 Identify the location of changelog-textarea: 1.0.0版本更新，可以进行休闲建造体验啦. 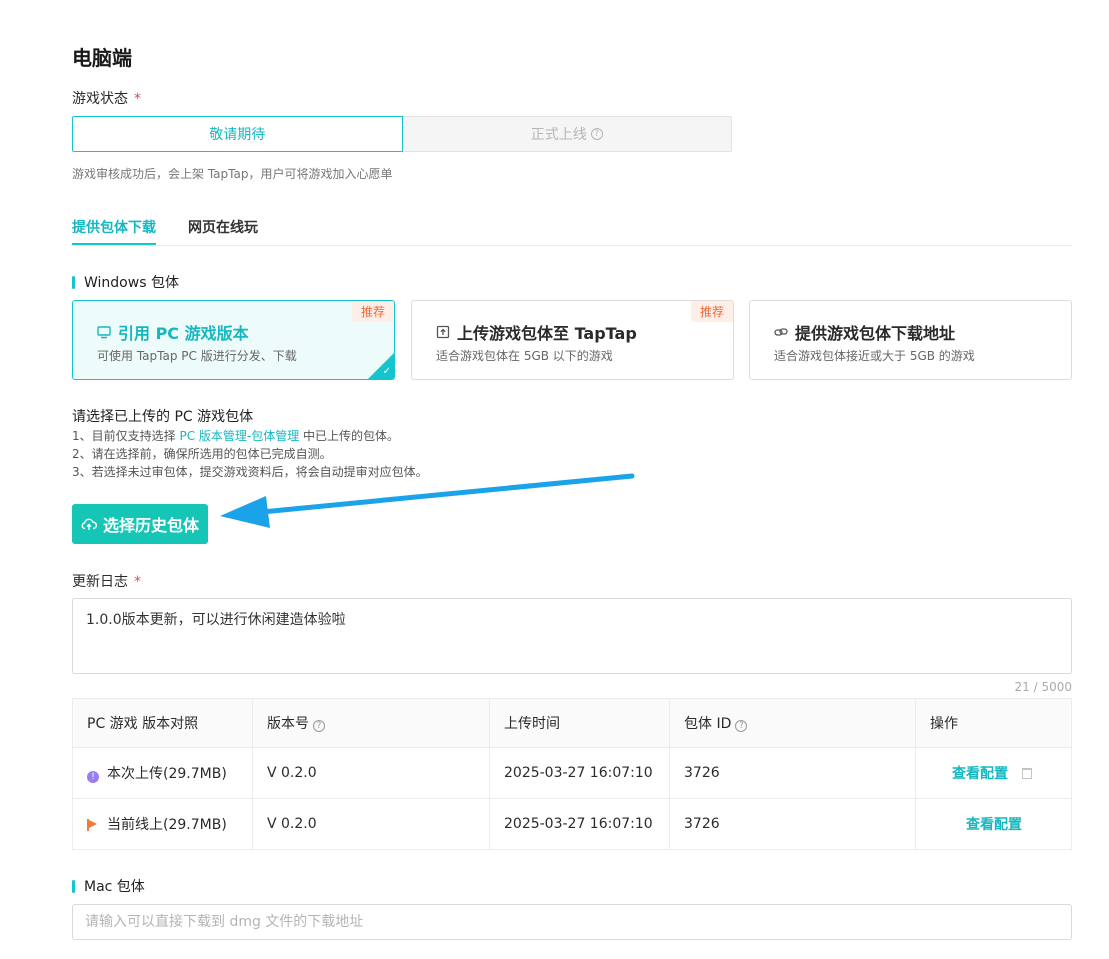
(572, 636).